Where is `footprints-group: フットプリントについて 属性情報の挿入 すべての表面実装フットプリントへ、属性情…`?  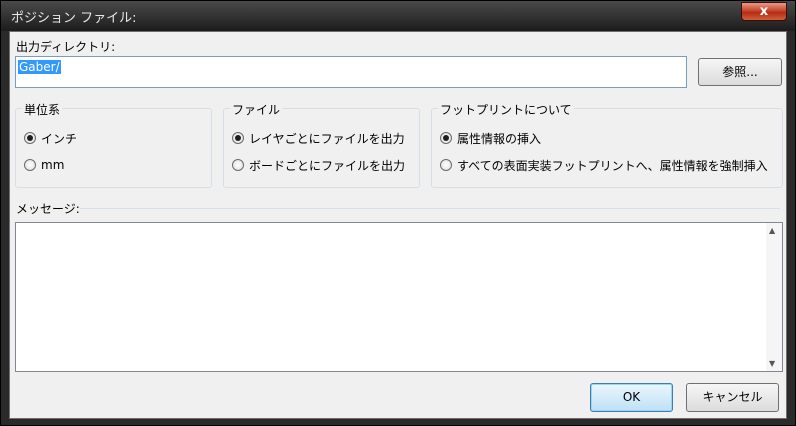 footprints-group: フットプリントについて 属性情報の挿入 すべての表面実装フットプリントへ、属性情… is located at coordinates (607, 144).